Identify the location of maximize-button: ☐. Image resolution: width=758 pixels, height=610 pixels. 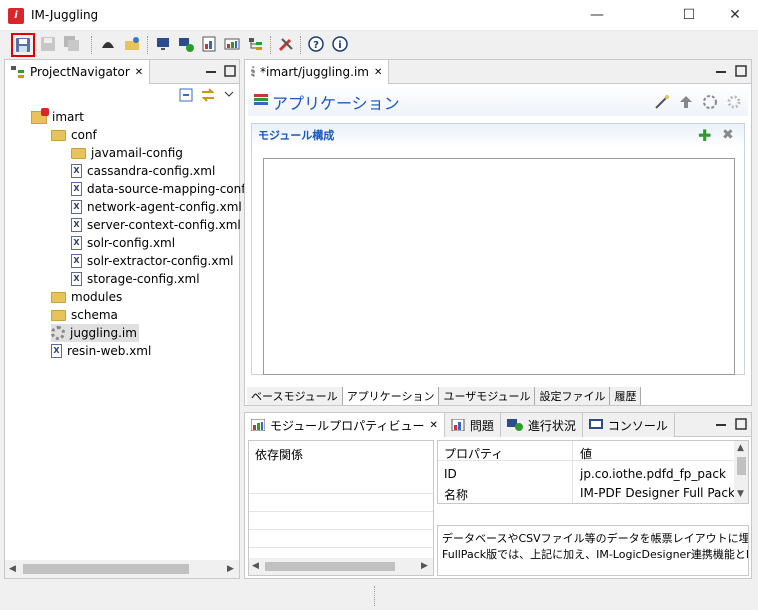
(689, 15).